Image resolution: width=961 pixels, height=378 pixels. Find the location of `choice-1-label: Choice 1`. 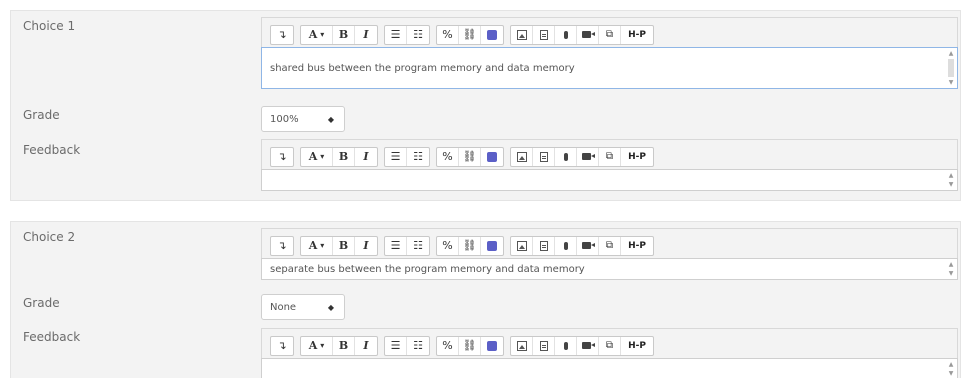

choice-1-label: Choice 1 is located at coordinates (49, 26).